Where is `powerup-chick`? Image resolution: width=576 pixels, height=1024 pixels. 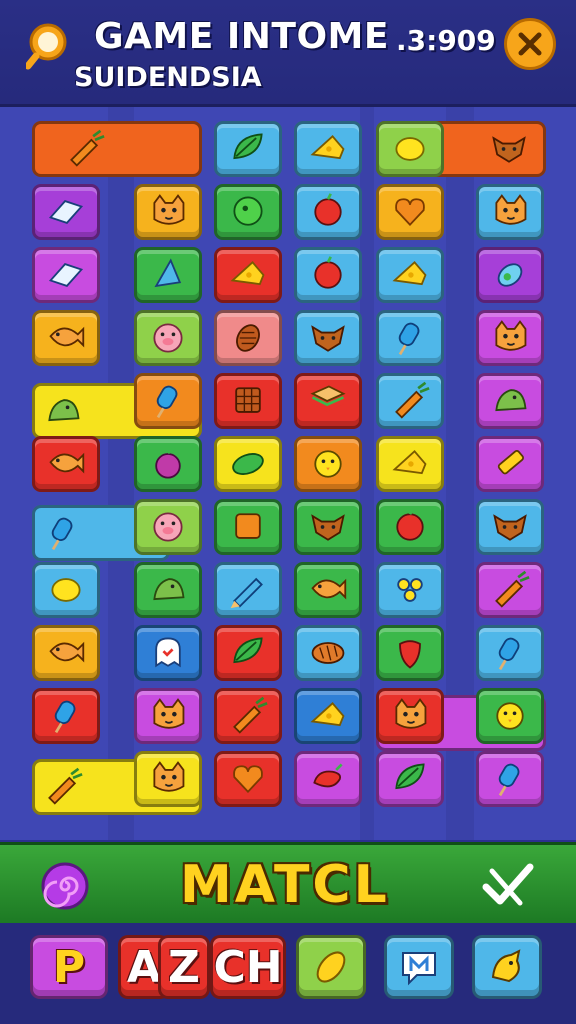
powerup-chick is located at coordinates (507, 967).